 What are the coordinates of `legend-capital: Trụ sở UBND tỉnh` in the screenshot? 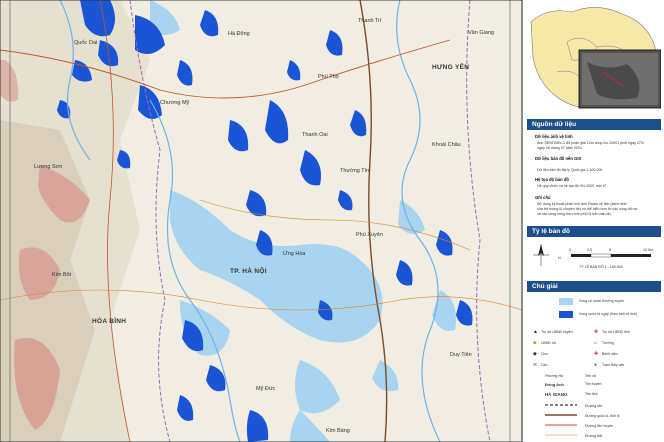 It's located at (616, 332).